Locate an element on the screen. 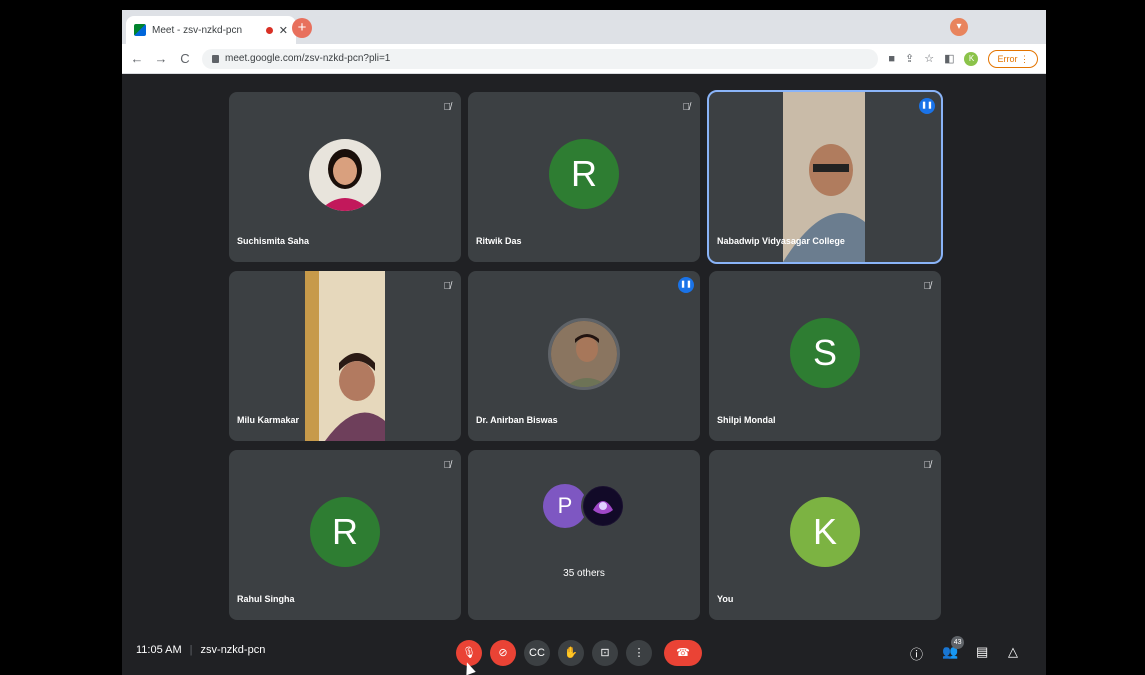 The width and height of the screenshot is (1145, 675). chat-button: ▤ is located at coordinates (982, 652).